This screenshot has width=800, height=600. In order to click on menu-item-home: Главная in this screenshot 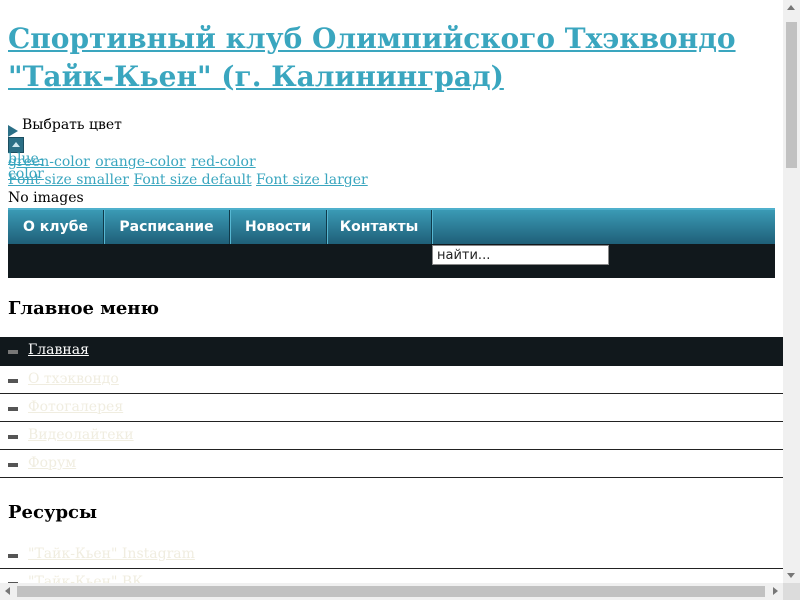, I will do `click(391, 351)`.